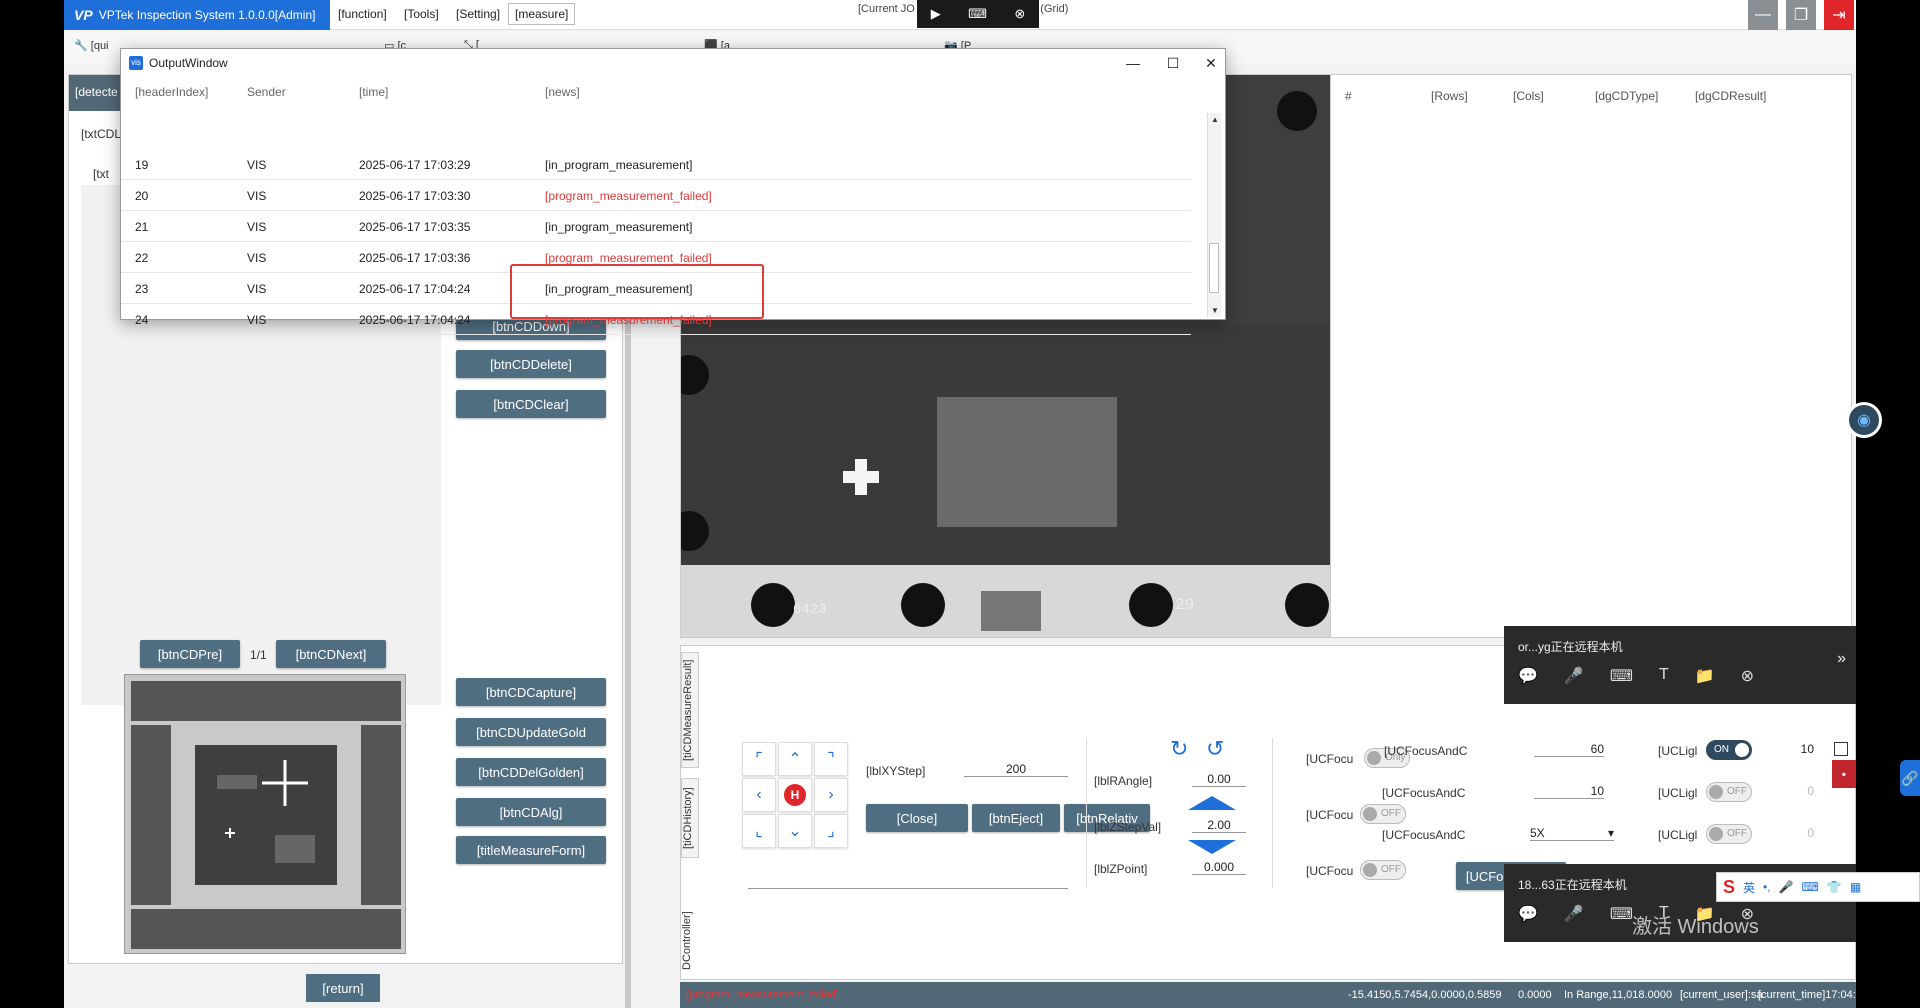 Image resolution: width=1920 pixels, height=1008 pixels. Describe the element at coordinates (1215, 749) in the screenshot. I see `rotate-ccw-icon: ↺` at that location.